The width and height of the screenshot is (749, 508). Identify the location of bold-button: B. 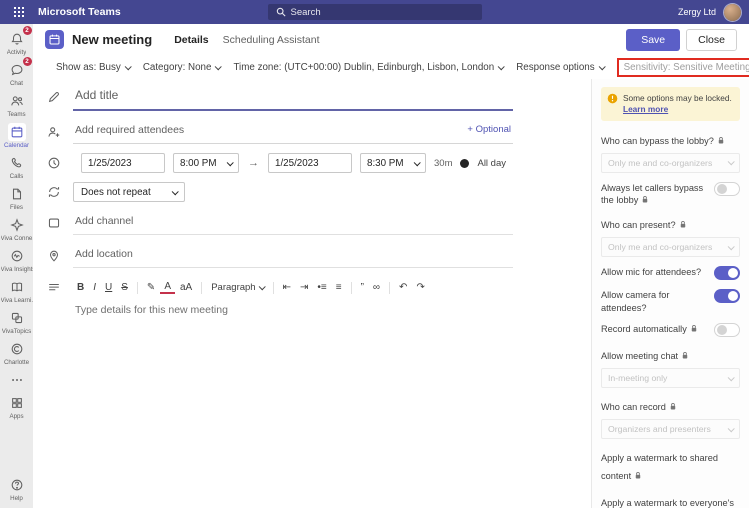
(80, 287).